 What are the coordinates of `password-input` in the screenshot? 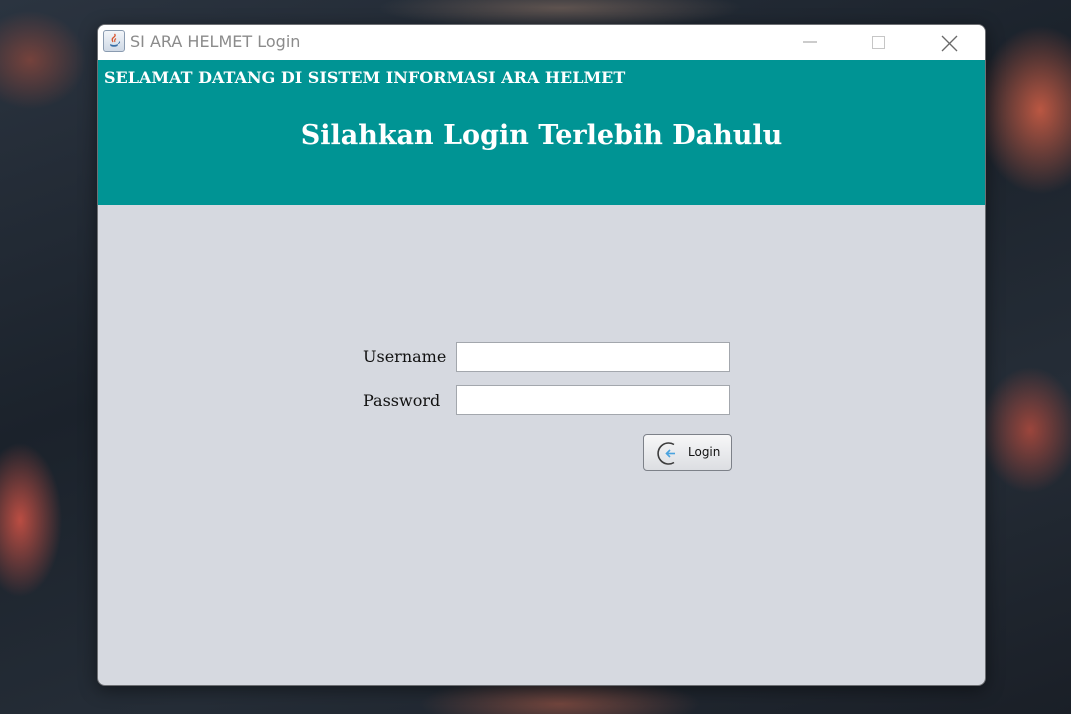 It's located at (593, 400).